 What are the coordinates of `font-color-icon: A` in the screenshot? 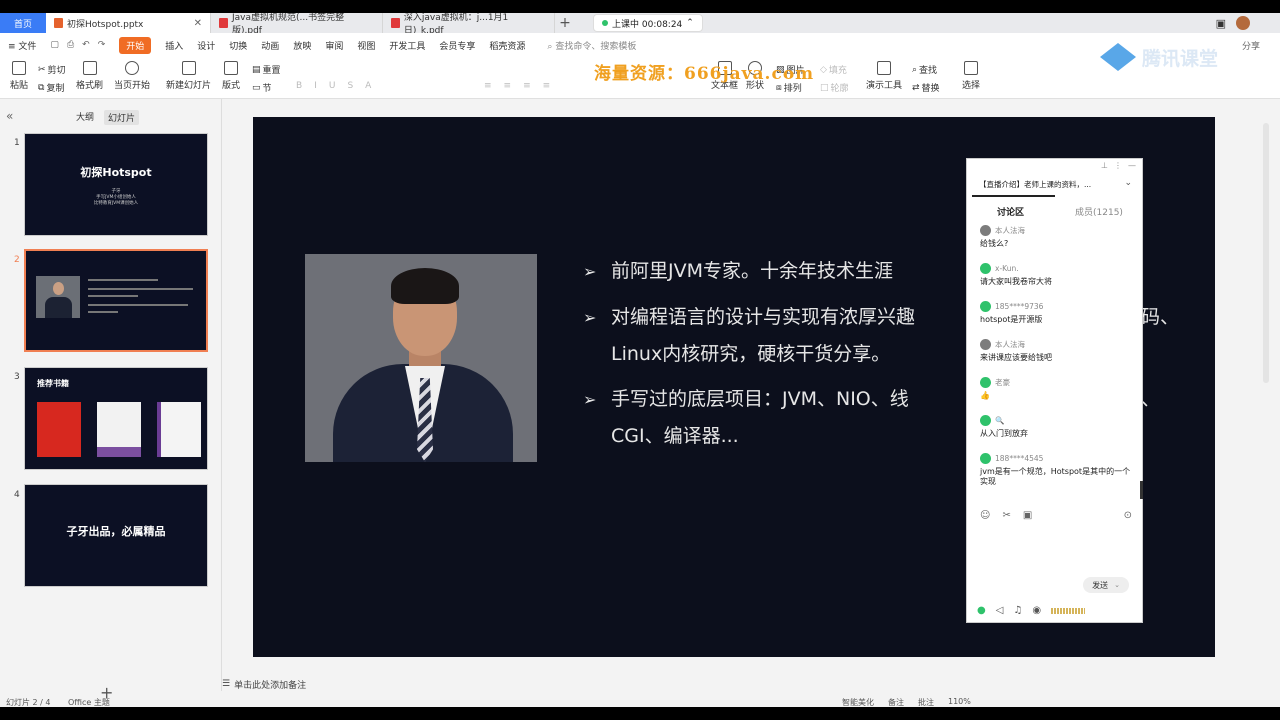 It's located at (368, 86).